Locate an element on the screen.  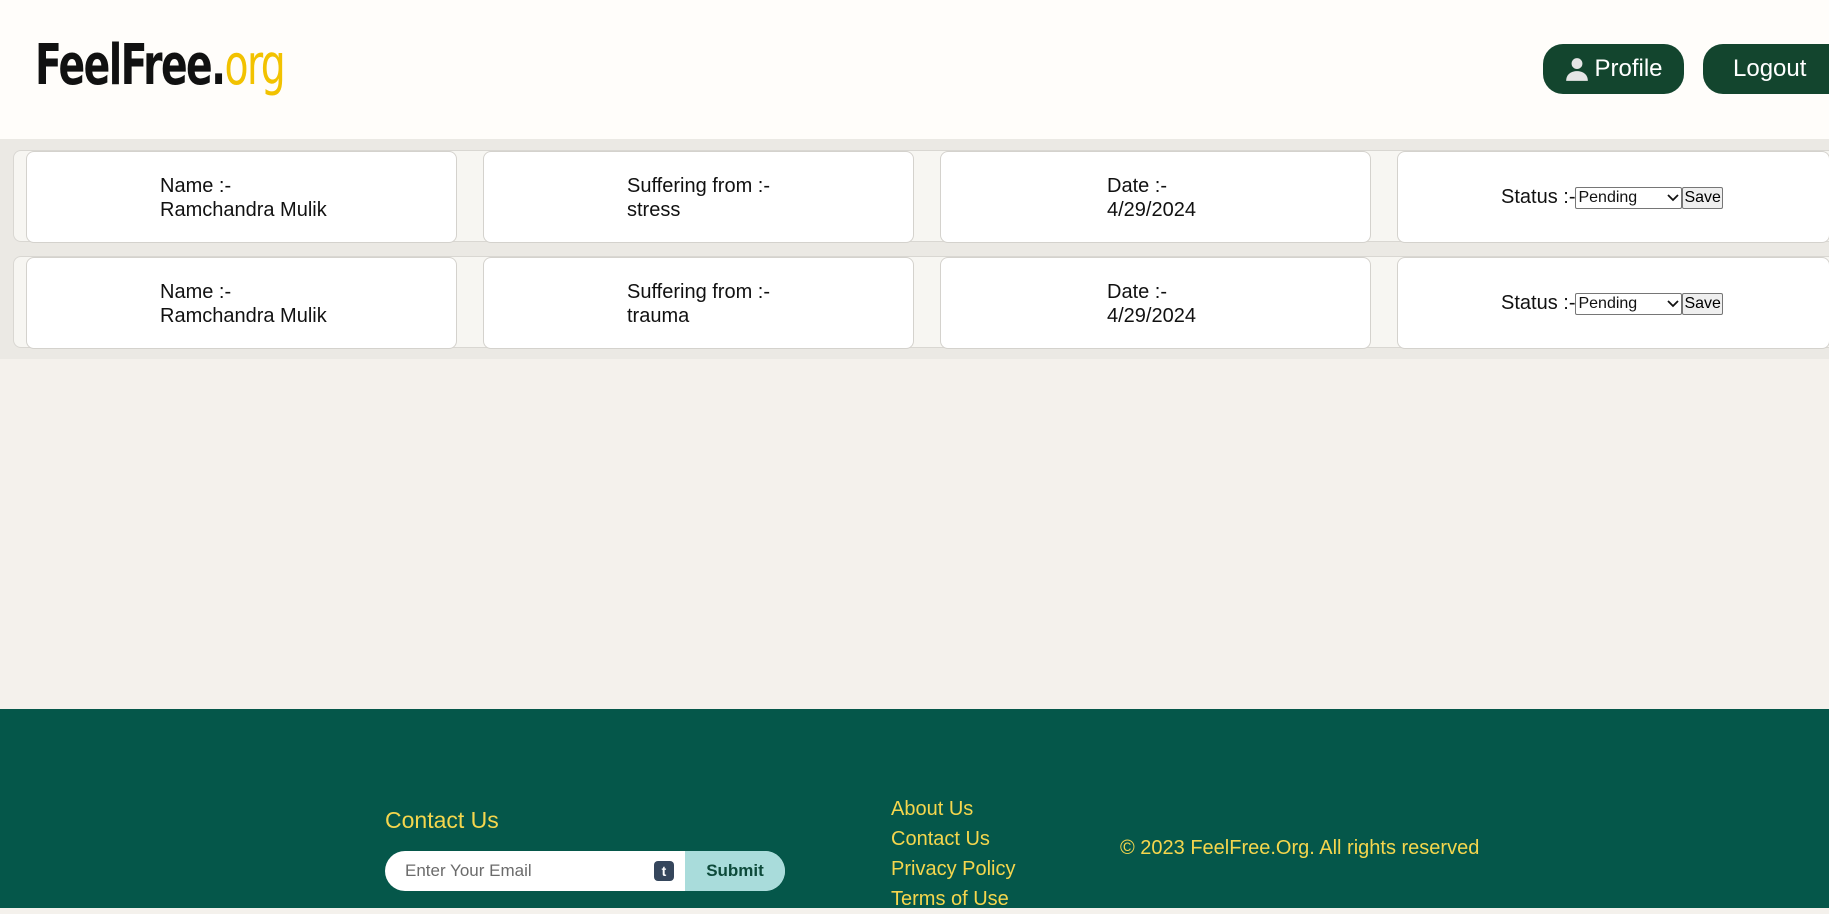
profile-button-label: Profile is located at coordinates (1628, 68).